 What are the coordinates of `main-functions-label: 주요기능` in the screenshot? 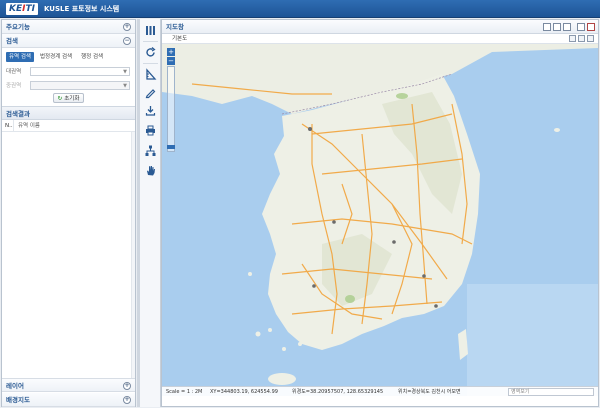 It's located at (18, 27).